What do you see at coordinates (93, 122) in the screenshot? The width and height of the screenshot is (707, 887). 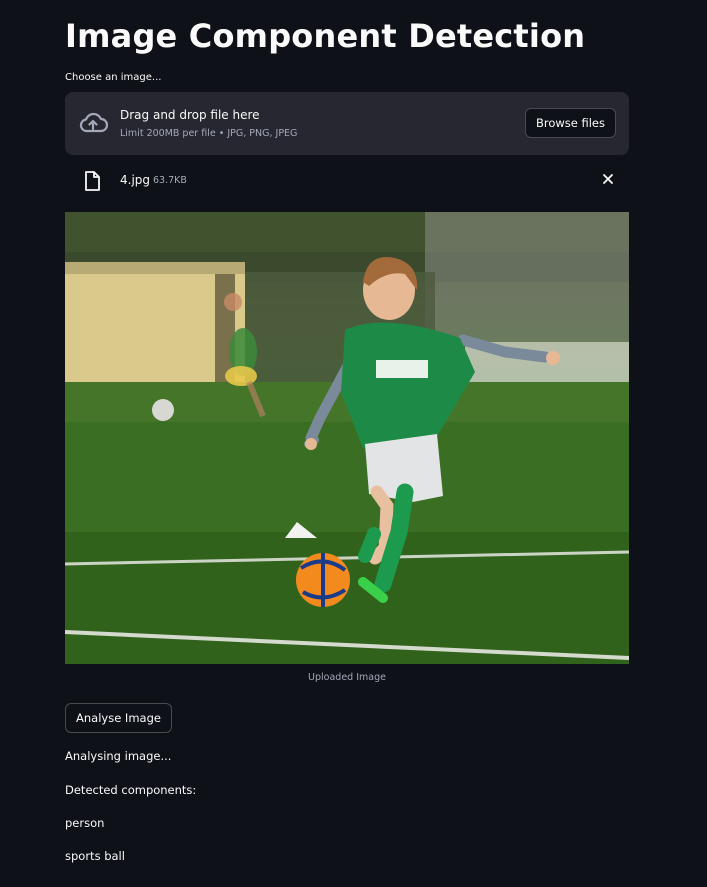 I see `cloud-upload-icon` at bounding box center [93, 122].